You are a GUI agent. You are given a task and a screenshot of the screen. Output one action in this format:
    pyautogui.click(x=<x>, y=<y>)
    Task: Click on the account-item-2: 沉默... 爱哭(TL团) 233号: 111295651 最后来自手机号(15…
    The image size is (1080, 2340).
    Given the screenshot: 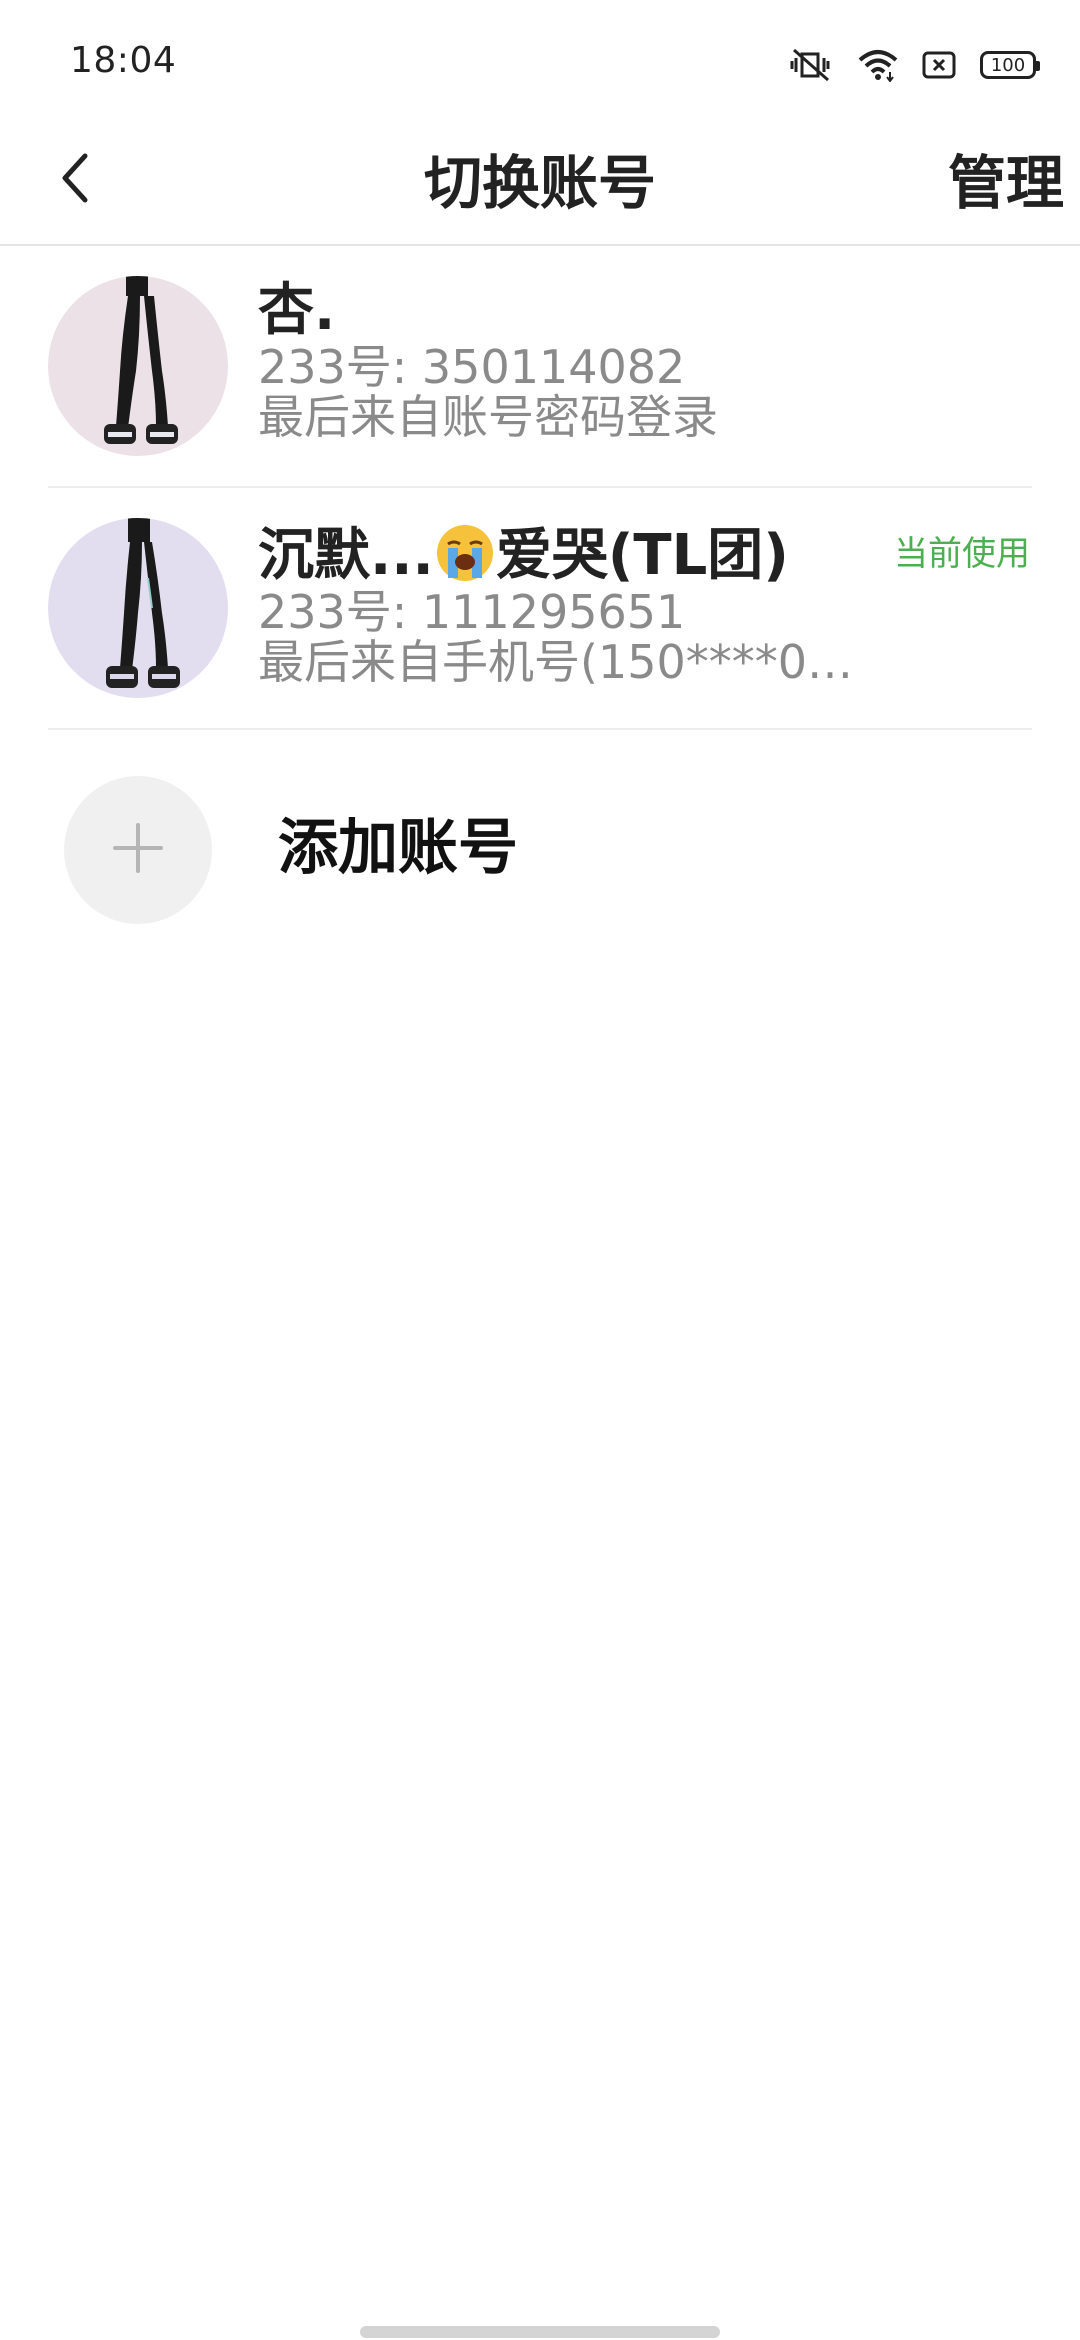 What is the action you would take?
    pyautogui.click(x=540, y=609)
    